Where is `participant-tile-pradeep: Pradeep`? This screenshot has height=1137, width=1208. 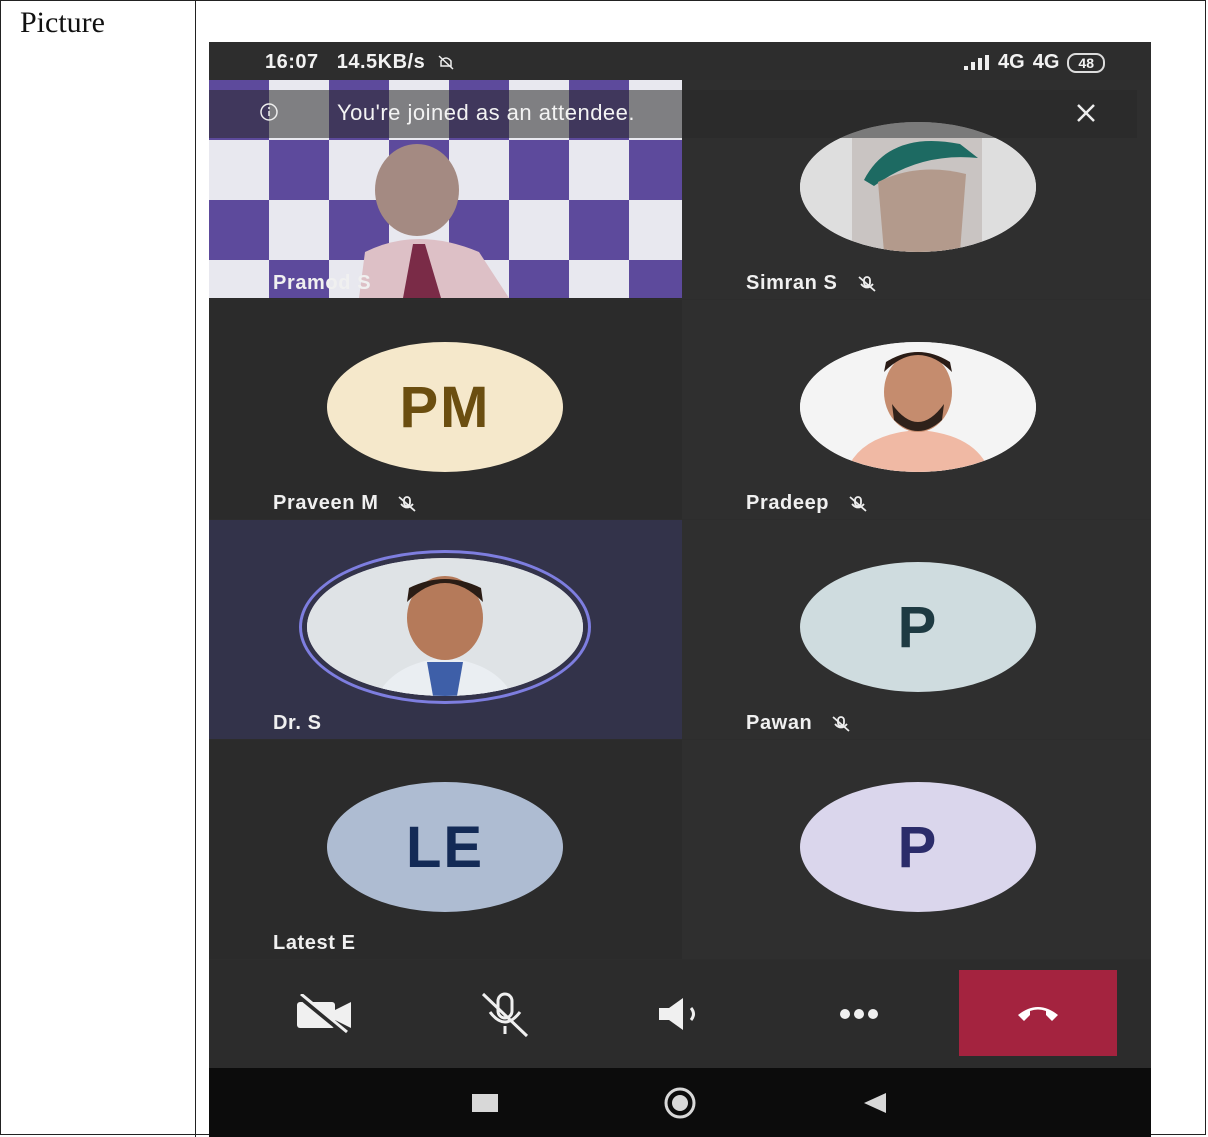
participant-tile-pradeep: Pradeep is located at coordinates (916, 409).